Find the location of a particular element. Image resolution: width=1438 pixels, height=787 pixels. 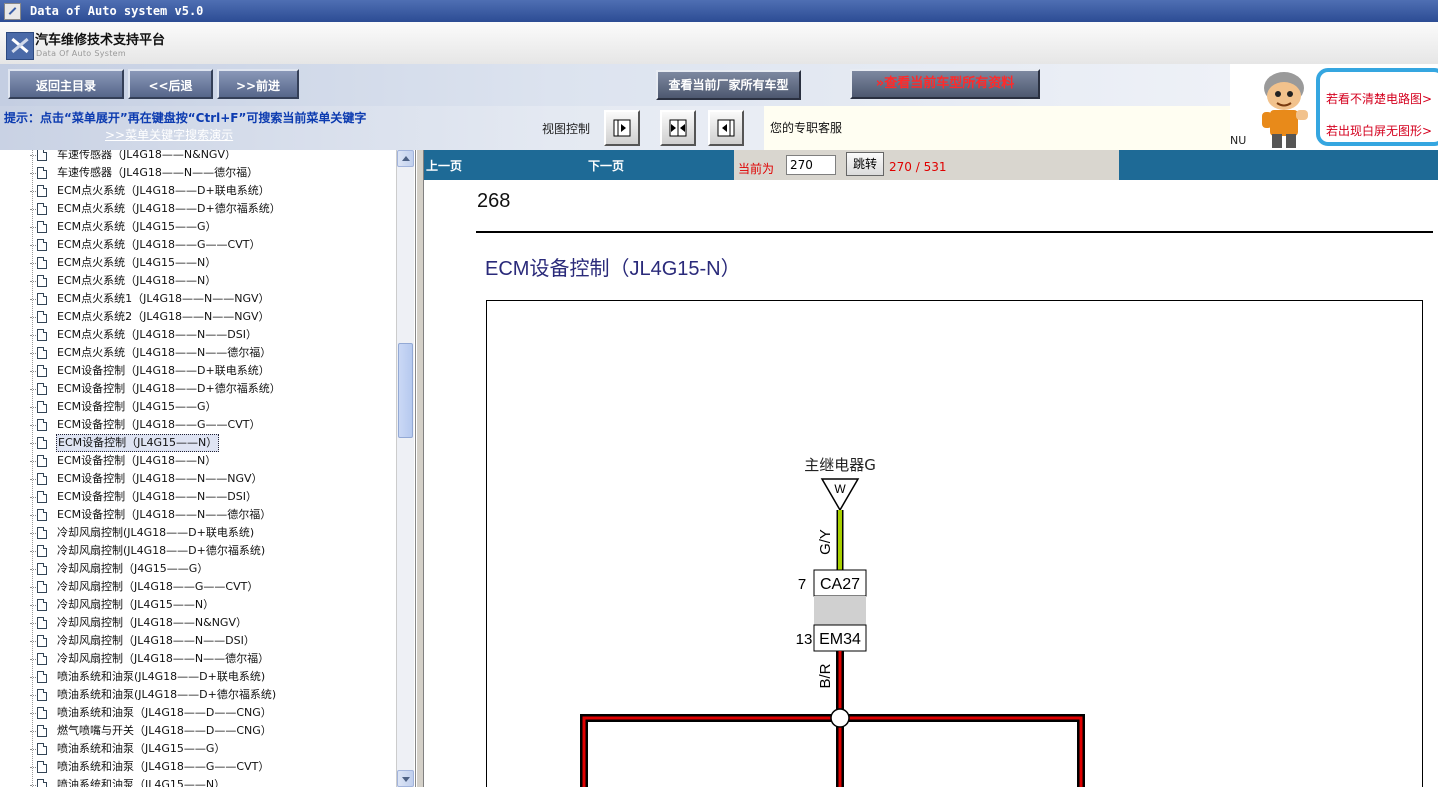

tree-item-label: 冷却风扇控制(JL4G18——D+联电系统) is located at coordinates (156, 532).